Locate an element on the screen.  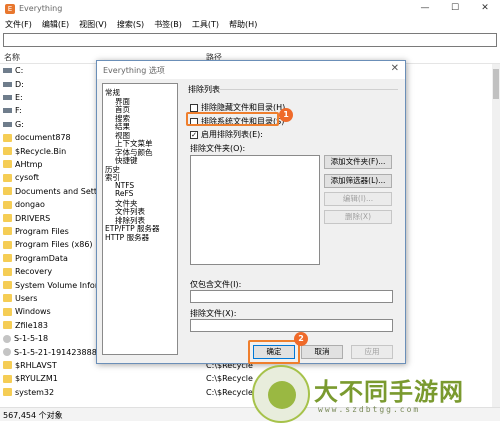
menu-view: 视图(V) is located at coordinates (93, 24).